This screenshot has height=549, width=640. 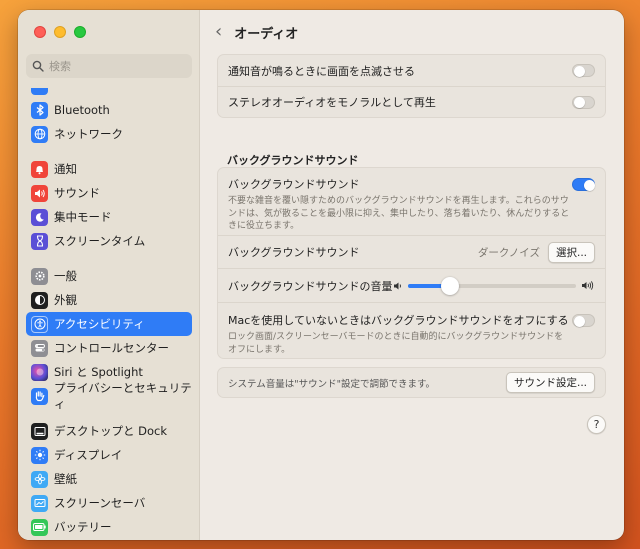 I want to click on sidebar-item-accessibility: アクセシビリティ, so click(x=109, y=324).